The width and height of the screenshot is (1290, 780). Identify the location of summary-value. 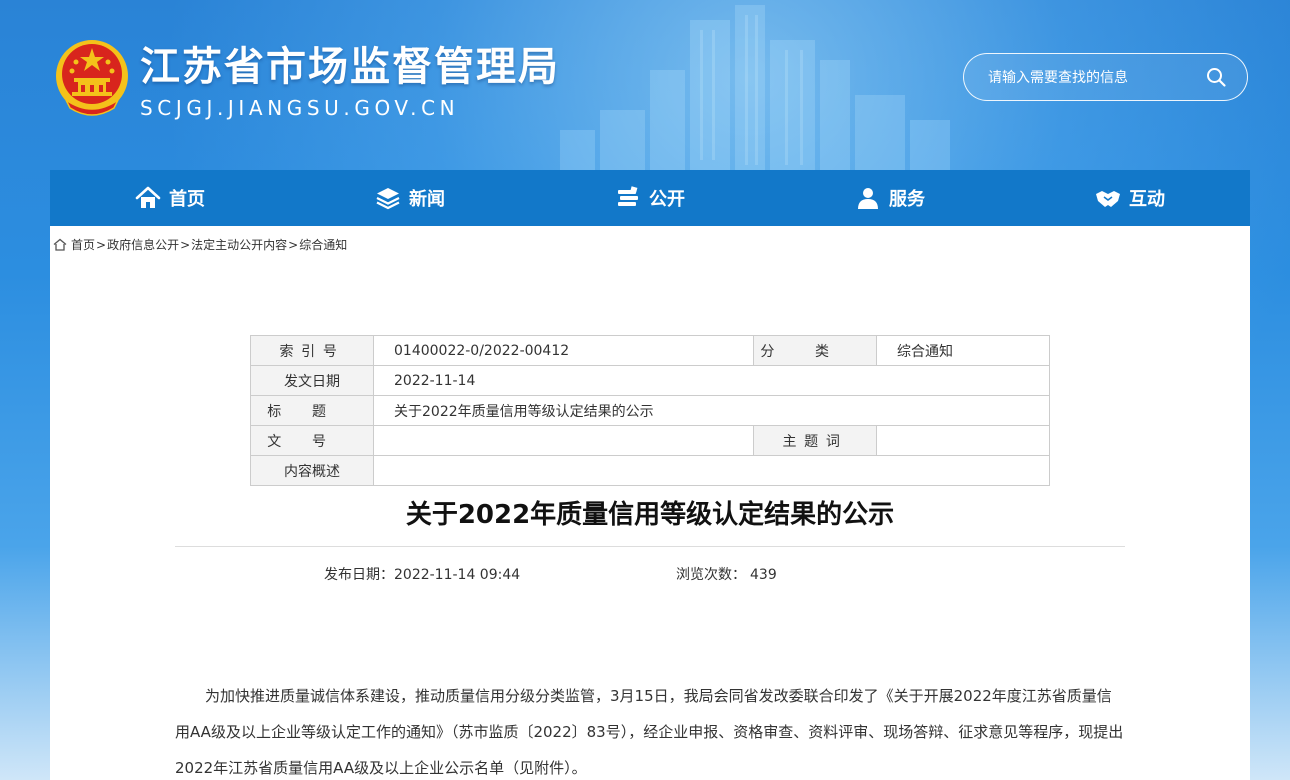
(711, 470).